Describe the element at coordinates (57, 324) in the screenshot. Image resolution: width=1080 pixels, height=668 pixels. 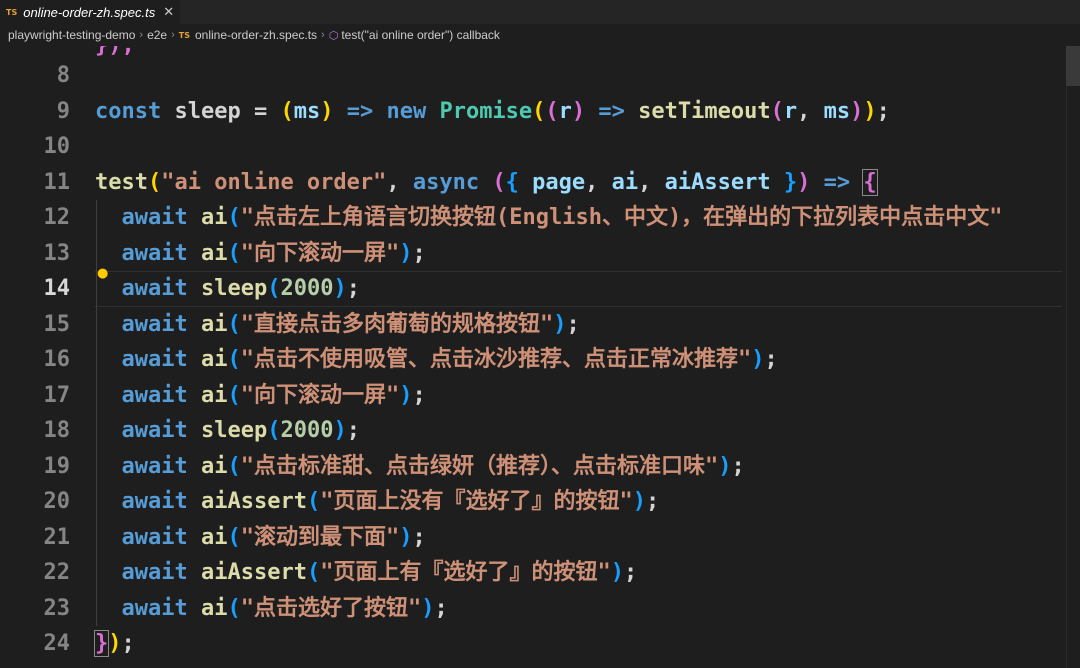
I see `line-number: 15` at that location.